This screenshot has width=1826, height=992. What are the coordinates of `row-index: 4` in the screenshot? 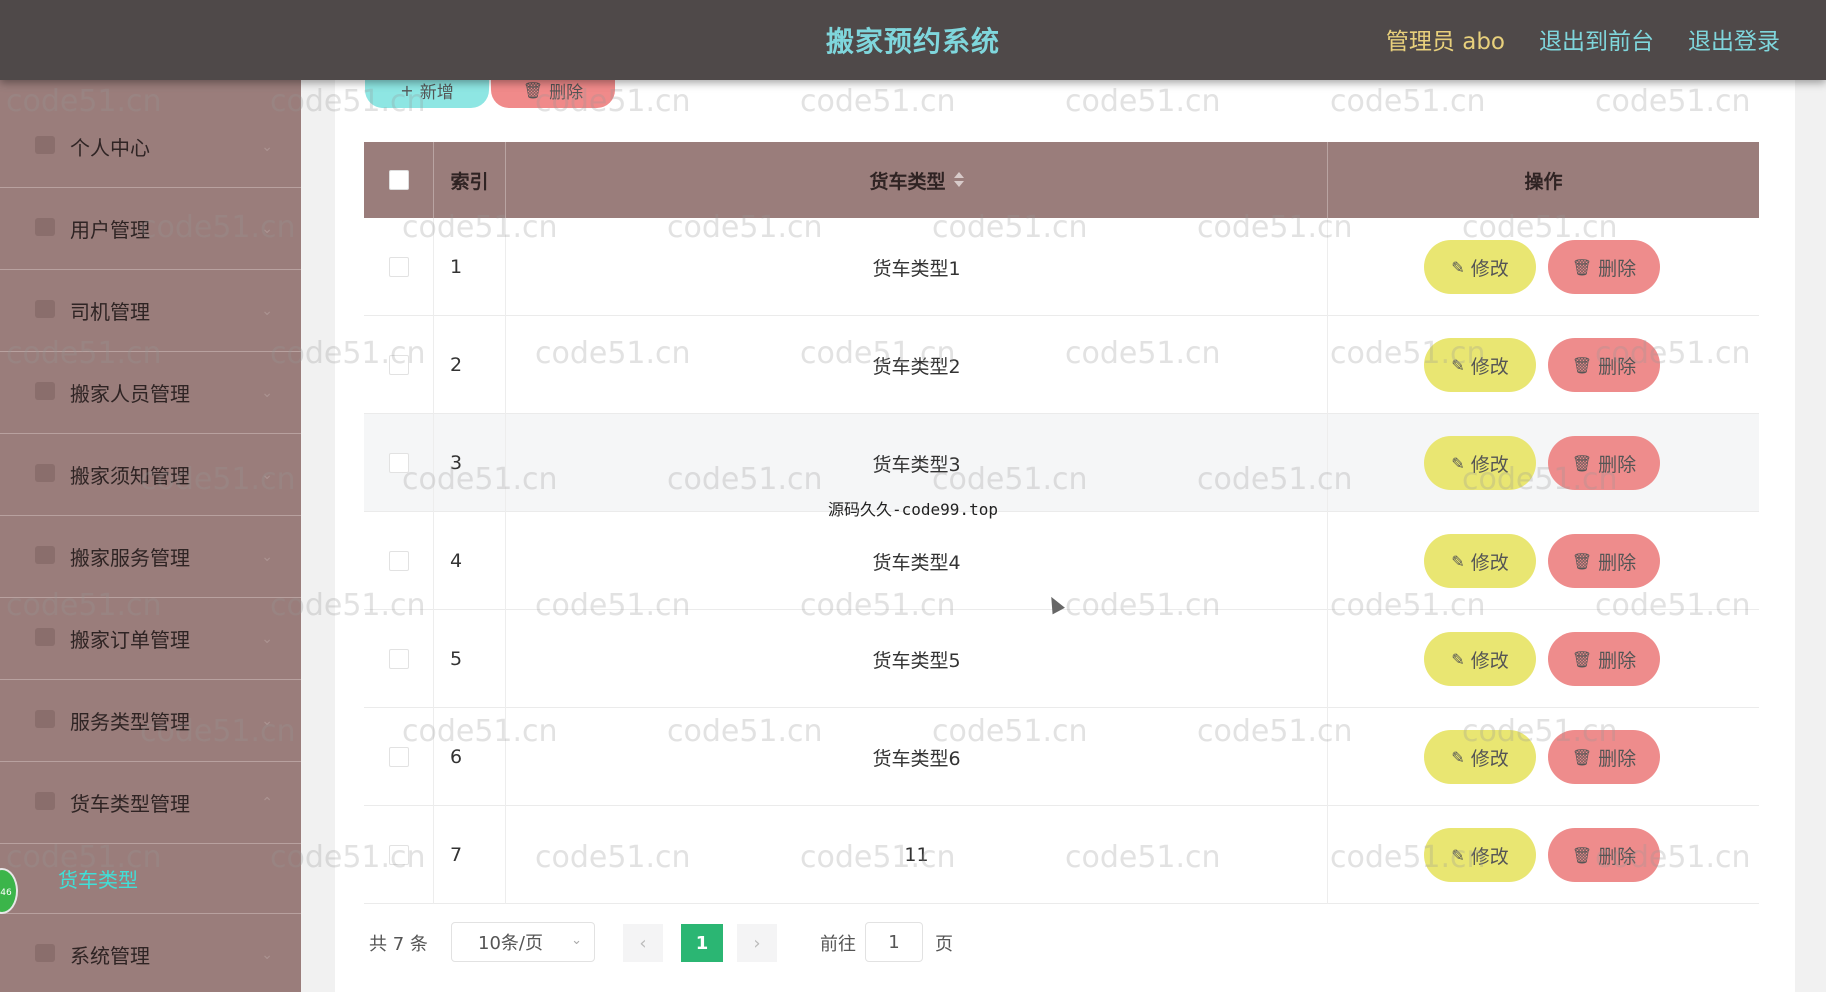 It's located at (470, 561).